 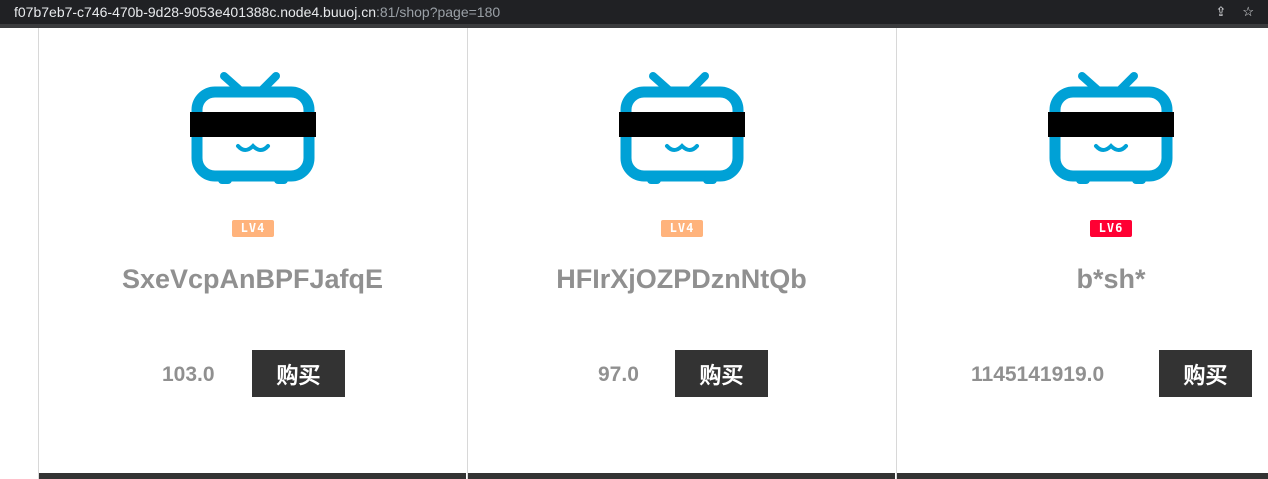 What do you see at coordinates (681, 279) in the screenshot?
I see `product-name: HFIrXjOZPDznNtQb` at bounding box center [681, 279].